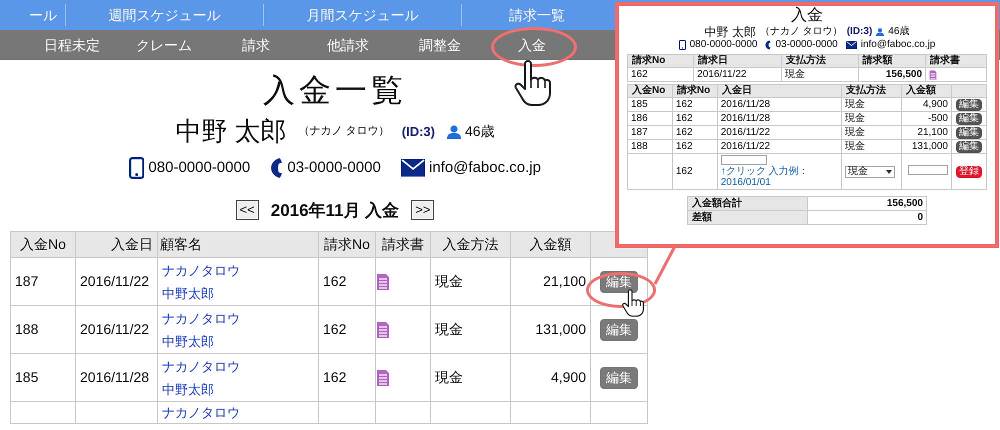 Image resolution: width=1000 pixels, height=430 pixels. What do you see at coordinates (747, 203) in the screenshot?
I see `summary-label: 入金額合計` at bounding box center [747, 203].